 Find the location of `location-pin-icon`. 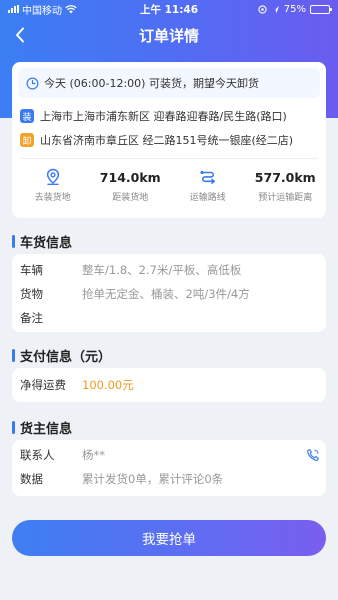

location-pin-icon is located at coordinates (52, 176).